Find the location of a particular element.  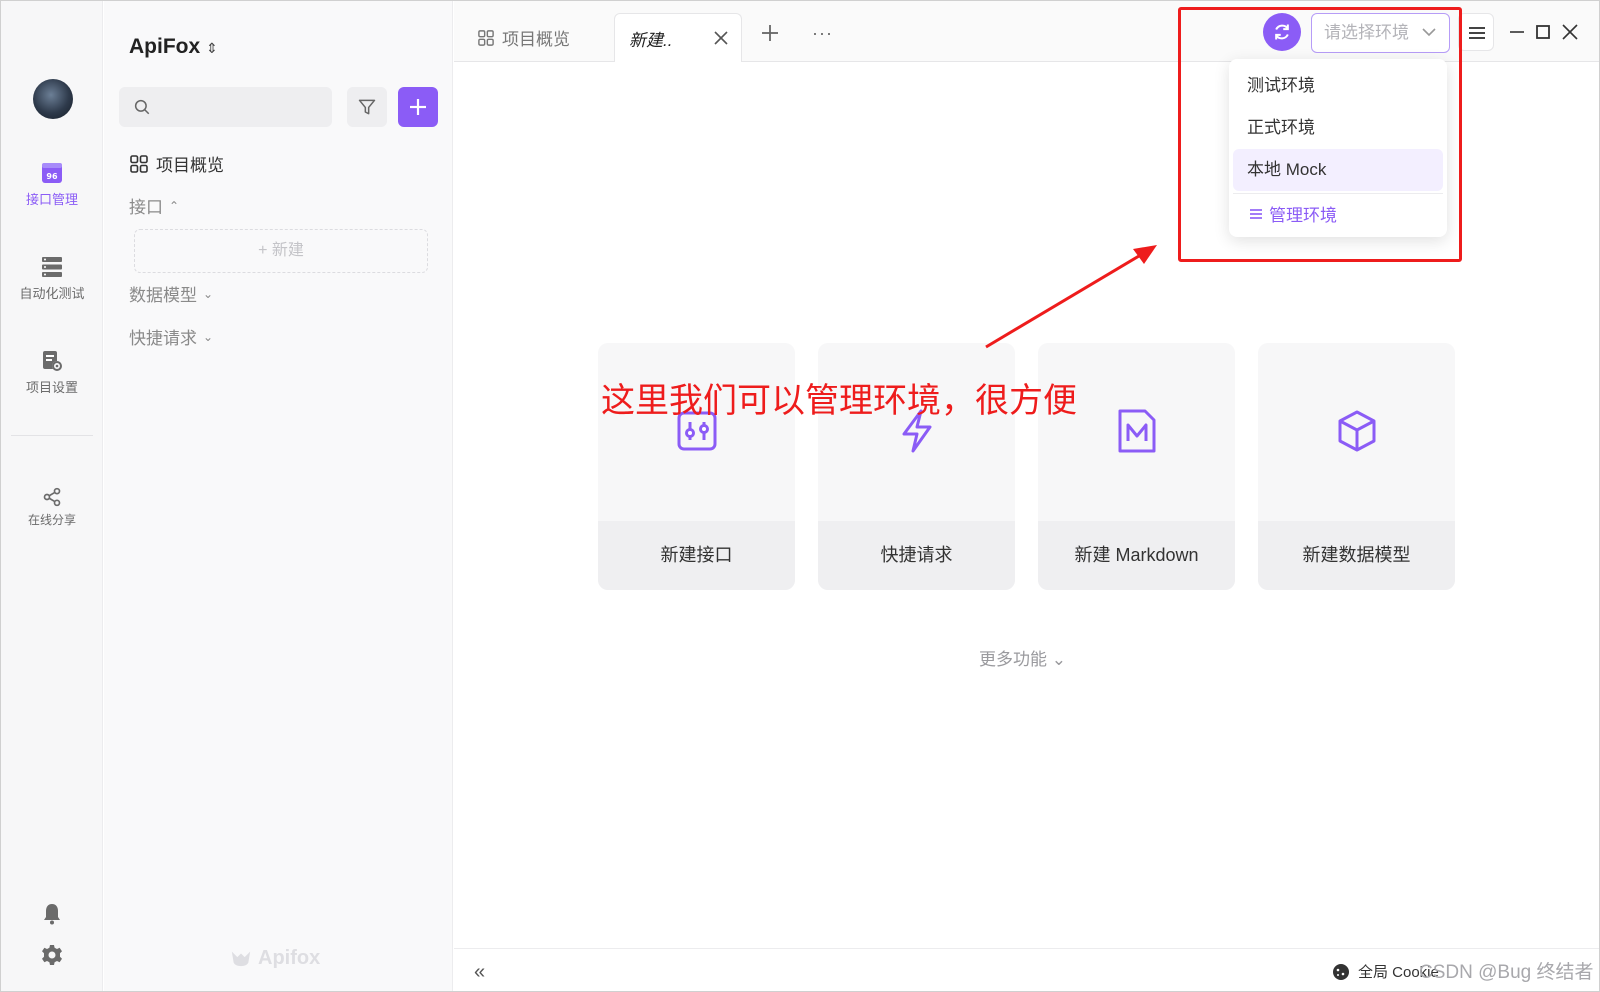

csdn-watermark: CSDN @Bug 终结者 is located at coordinates (1506, 972).